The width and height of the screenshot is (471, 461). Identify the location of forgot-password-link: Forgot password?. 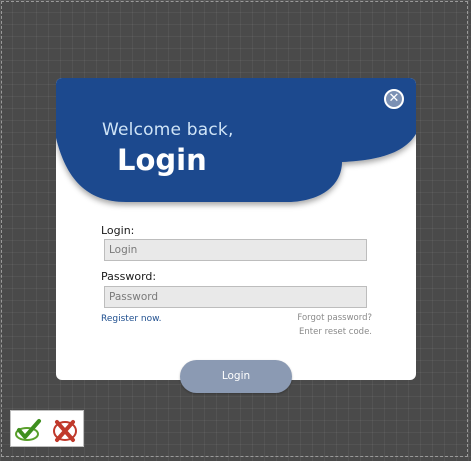
(334, 318).